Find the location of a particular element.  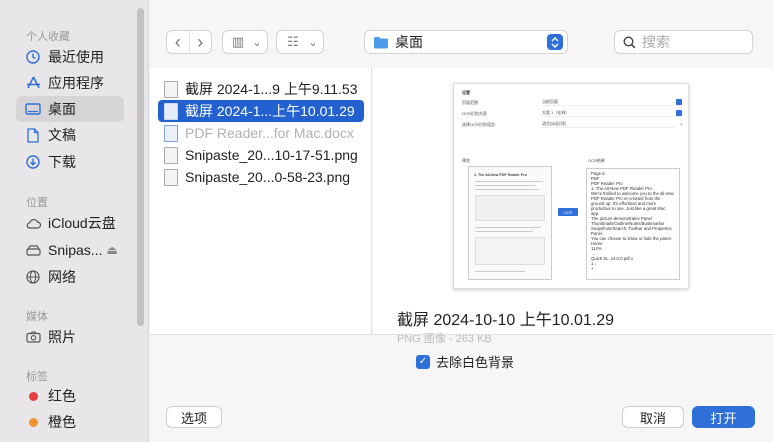

file-row-disabled: PDF Reader...for Mac.docx is located at coordinates (261, 133).